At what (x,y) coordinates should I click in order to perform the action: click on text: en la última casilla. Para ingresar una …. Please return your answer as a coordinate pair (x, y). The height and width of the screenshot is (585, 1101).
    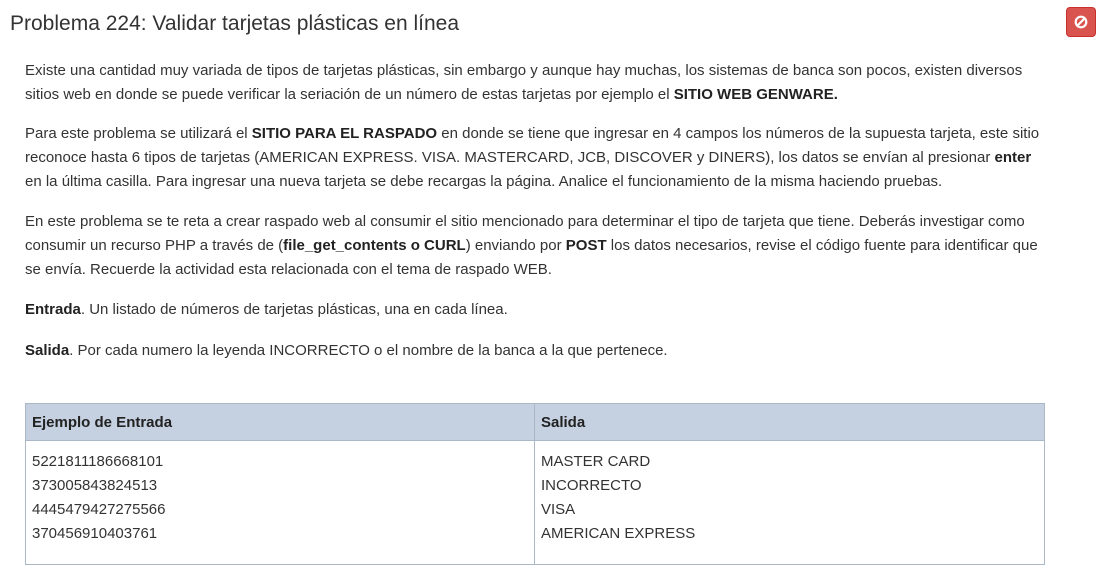
    Looking at the image, I should click on (484, 181).